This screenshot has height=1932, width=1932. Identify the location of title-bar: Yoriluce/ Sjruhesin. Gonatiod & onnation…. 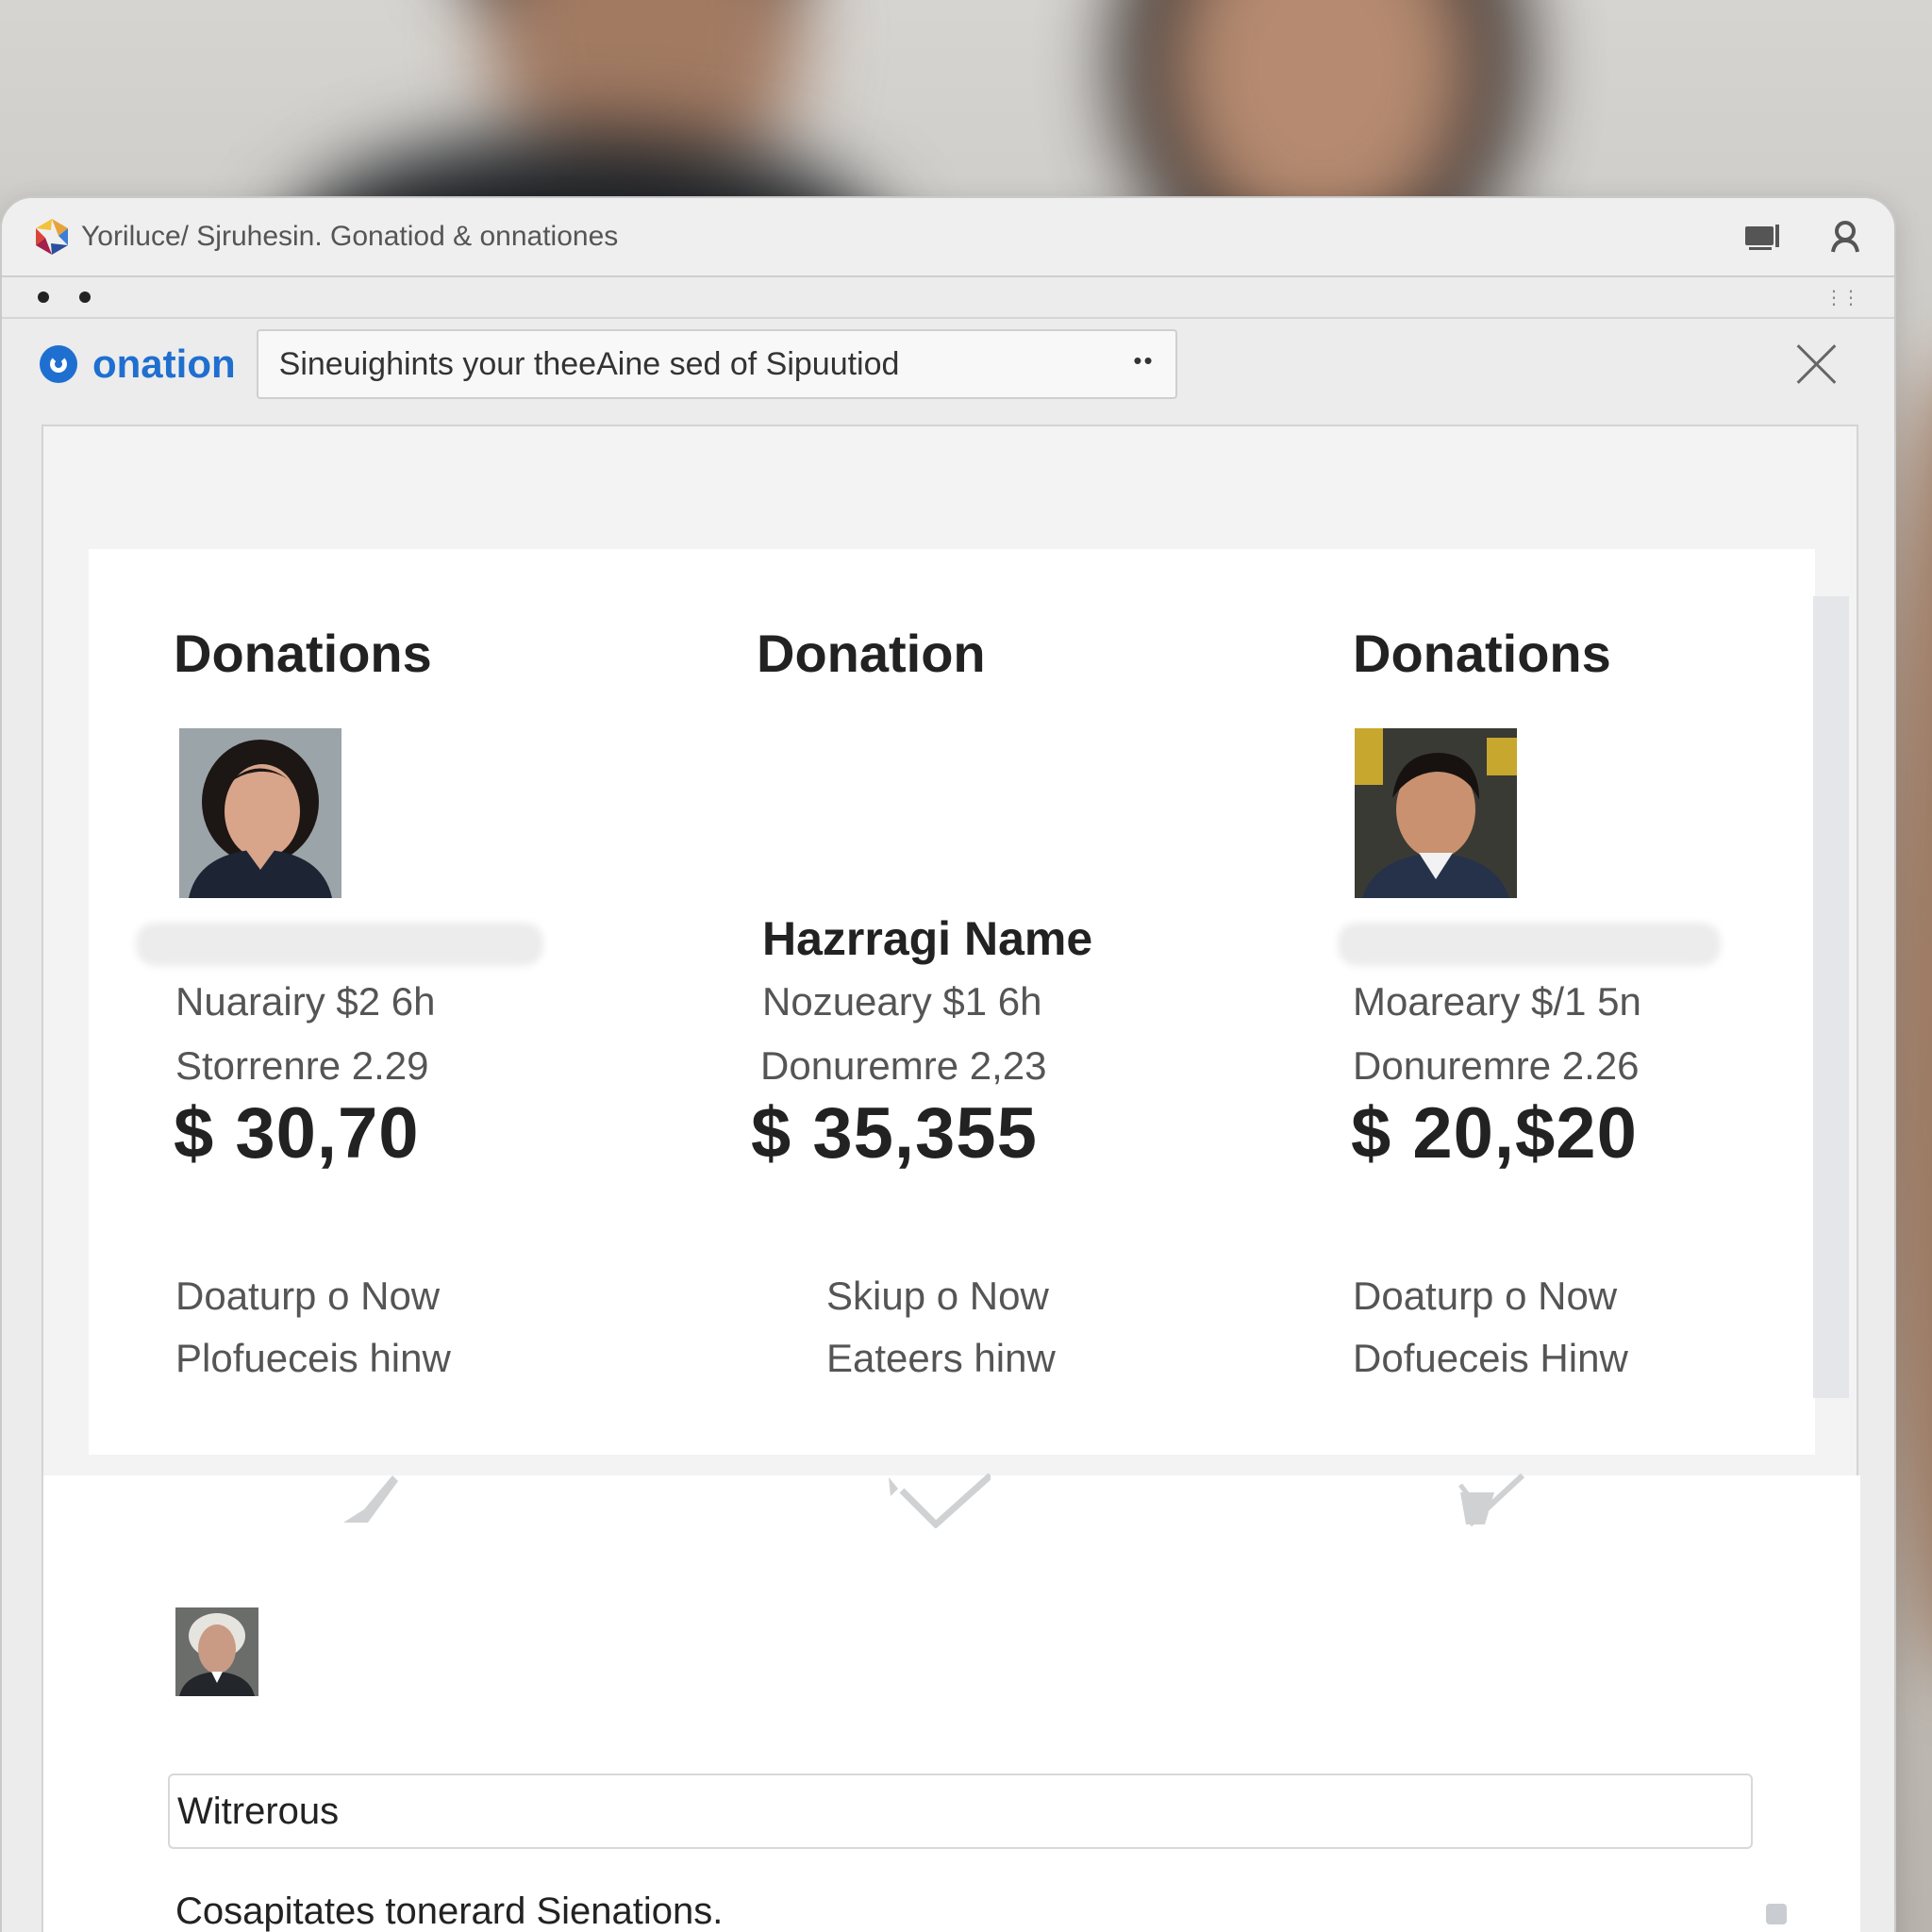
(948, 238).